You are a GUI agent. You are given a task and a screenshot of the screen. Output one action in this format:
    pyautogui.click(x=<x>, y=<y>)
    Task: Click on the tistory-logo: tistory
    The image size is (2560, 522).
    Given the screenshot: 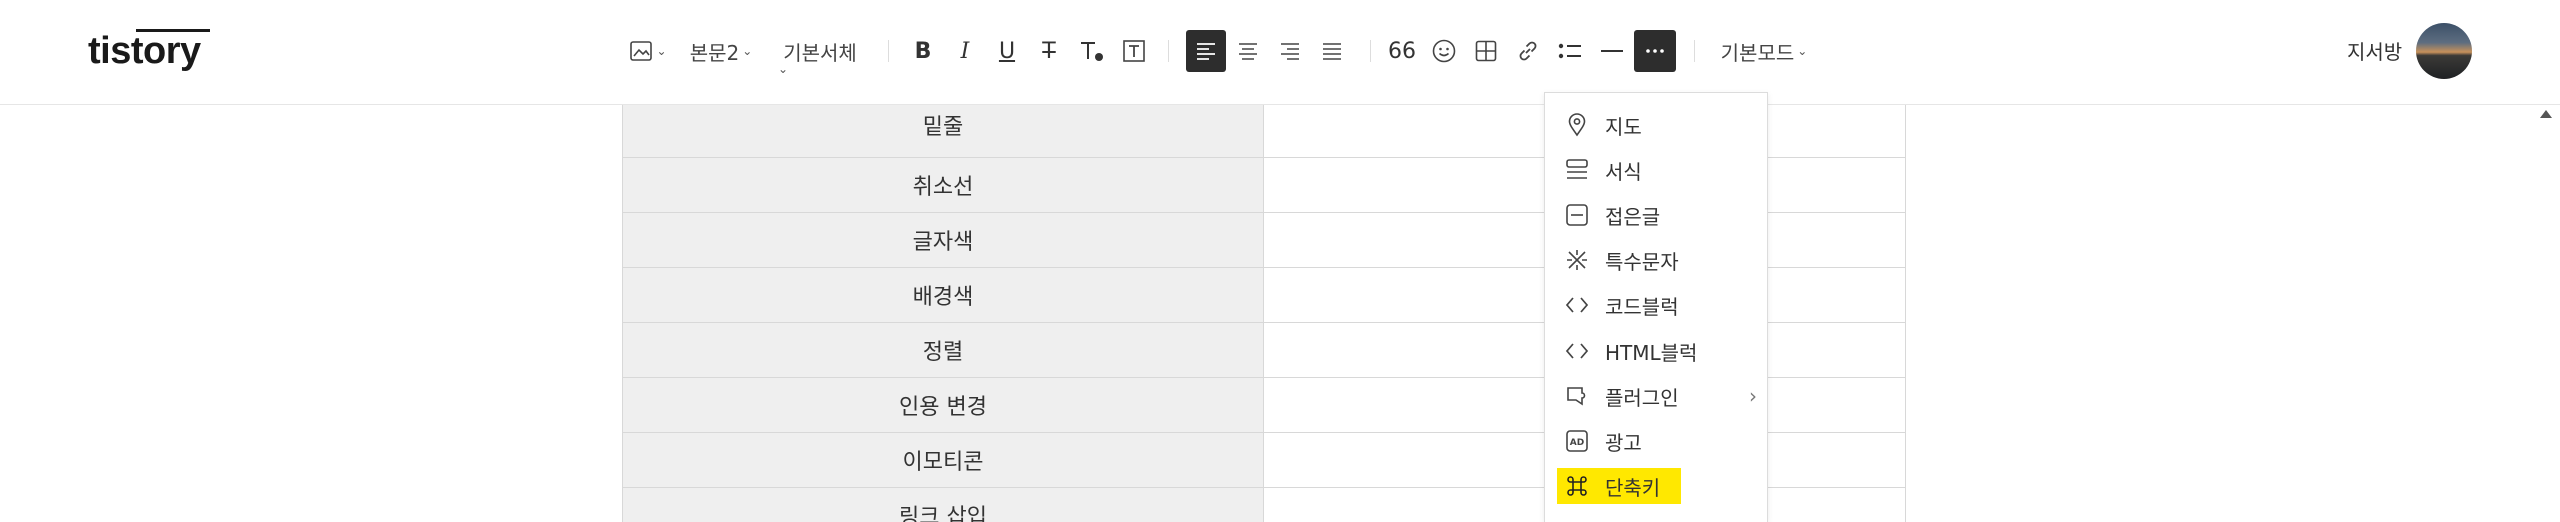 What is the action you would take?
    pyautogui.click(x=144, y=51)
    